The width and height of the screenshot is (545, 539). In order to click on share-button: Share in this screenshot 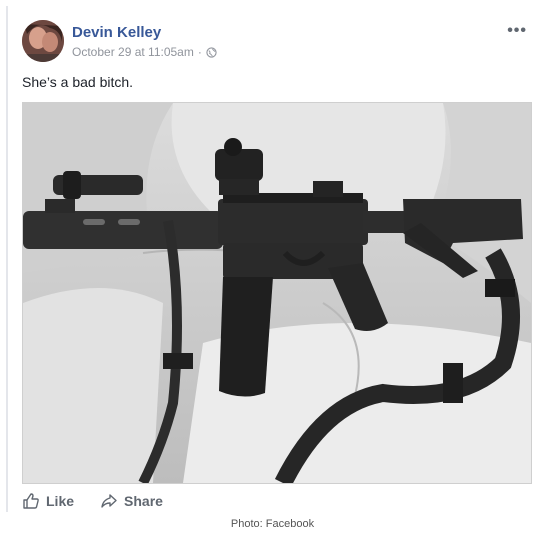, I will do `click(131, 501)`.